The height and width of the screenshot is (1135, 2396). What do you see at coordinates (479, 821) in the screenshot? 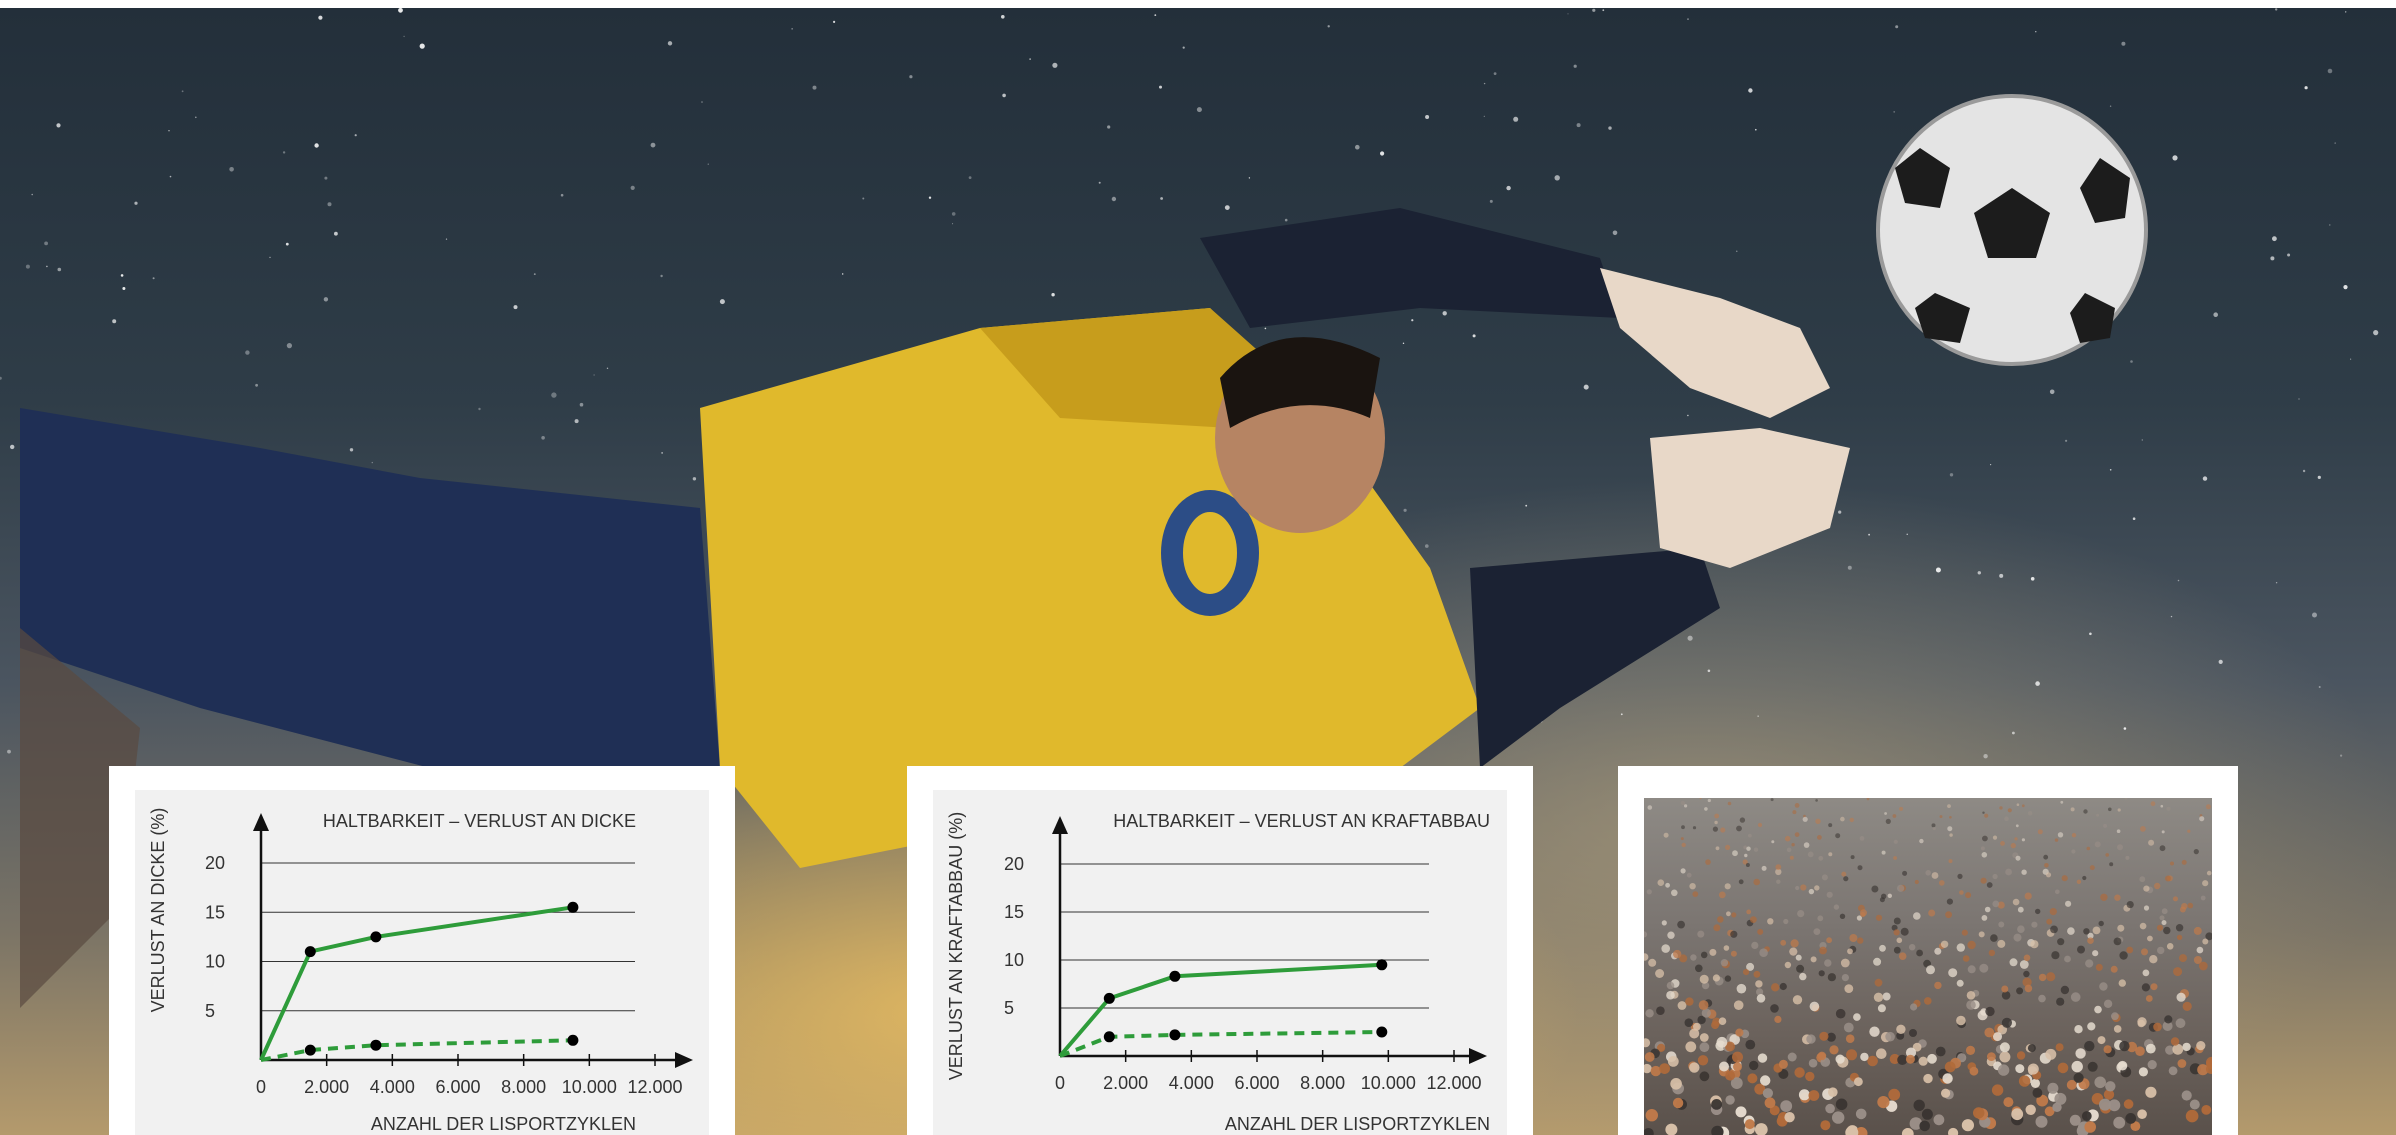
I see `chart-title: HALTBARKEIT – VERLUST AN DICKE` at bounding box center [479, 821].